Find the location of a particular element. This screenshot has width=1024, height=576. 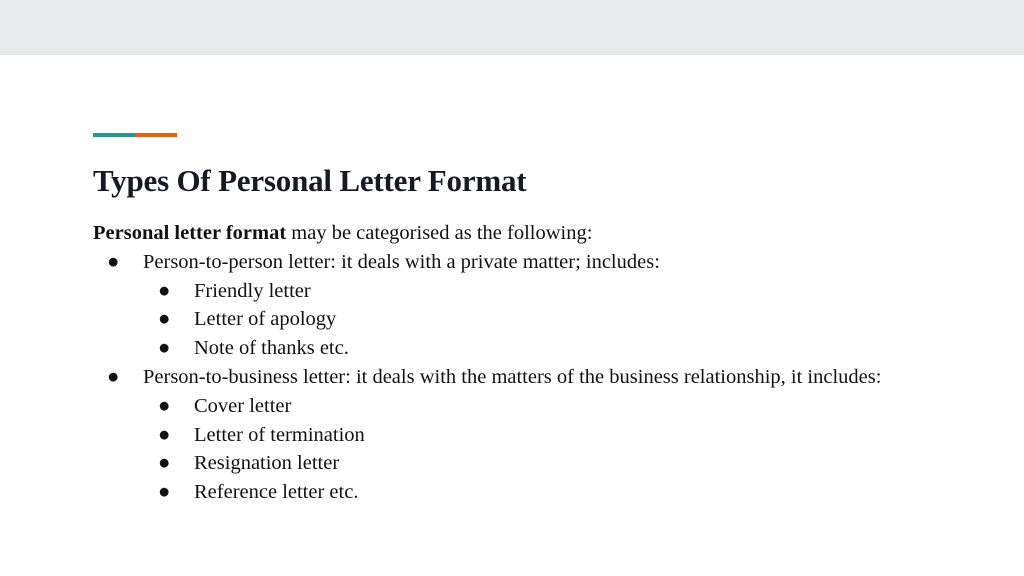

intro-text: may be categorised as the following: is located at coordinates (439, 233).